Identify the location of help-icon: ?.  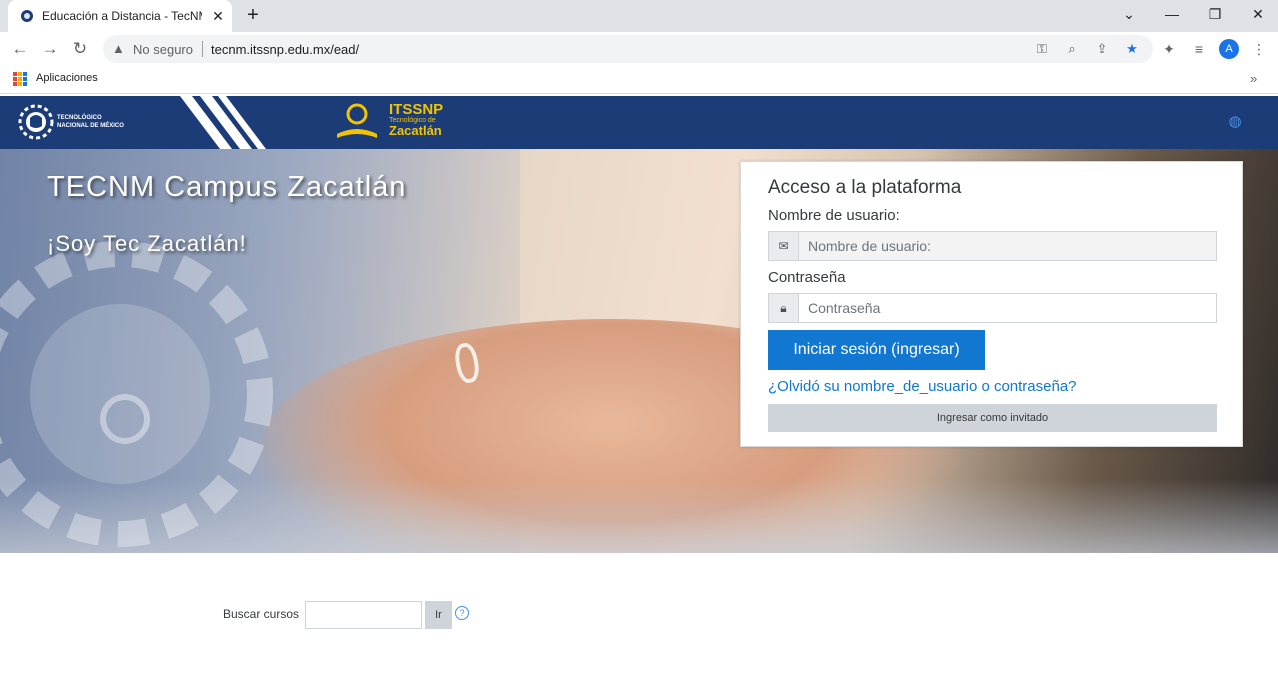
(462, 613).